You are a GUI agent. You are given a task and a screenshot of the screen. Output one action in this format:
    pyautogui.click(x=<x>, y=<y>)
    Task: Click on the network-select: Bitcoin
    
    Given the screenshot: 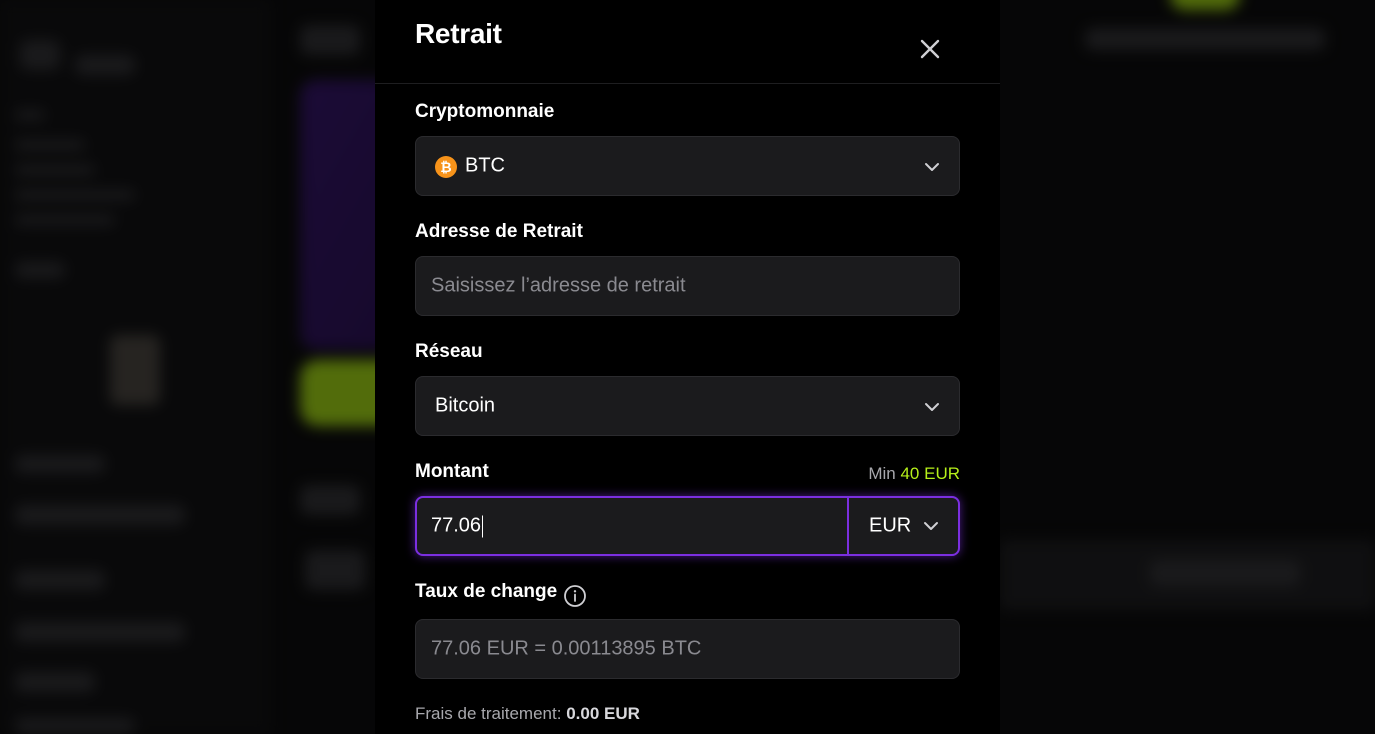 What is the action you would take?
    pyautogui.click(x=687, y=406)
    